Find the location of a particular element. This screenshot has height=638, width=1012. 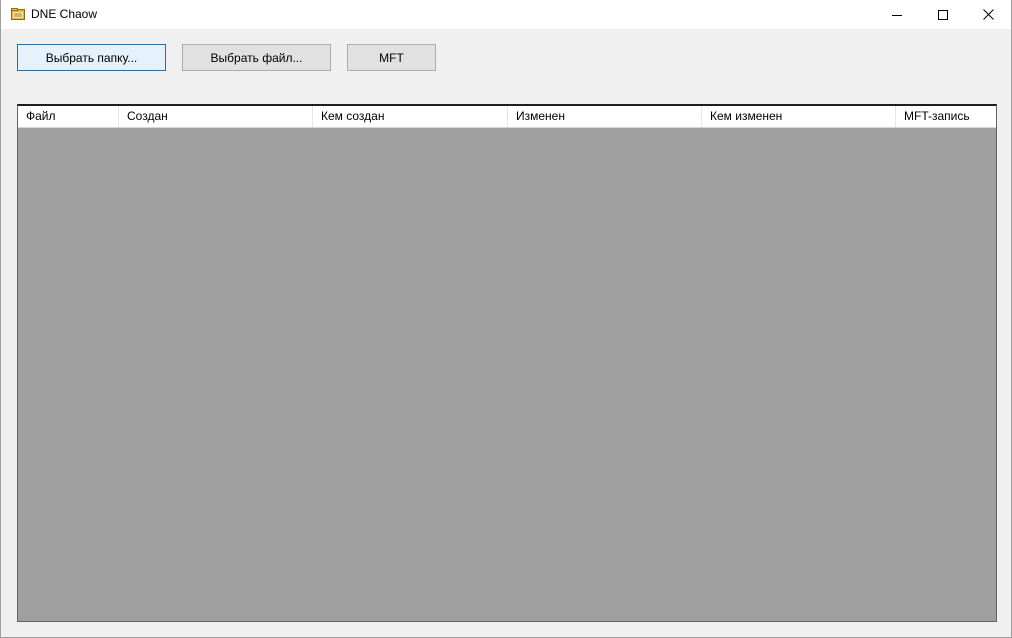

maximize-icon is located at coordinates (943, 14).